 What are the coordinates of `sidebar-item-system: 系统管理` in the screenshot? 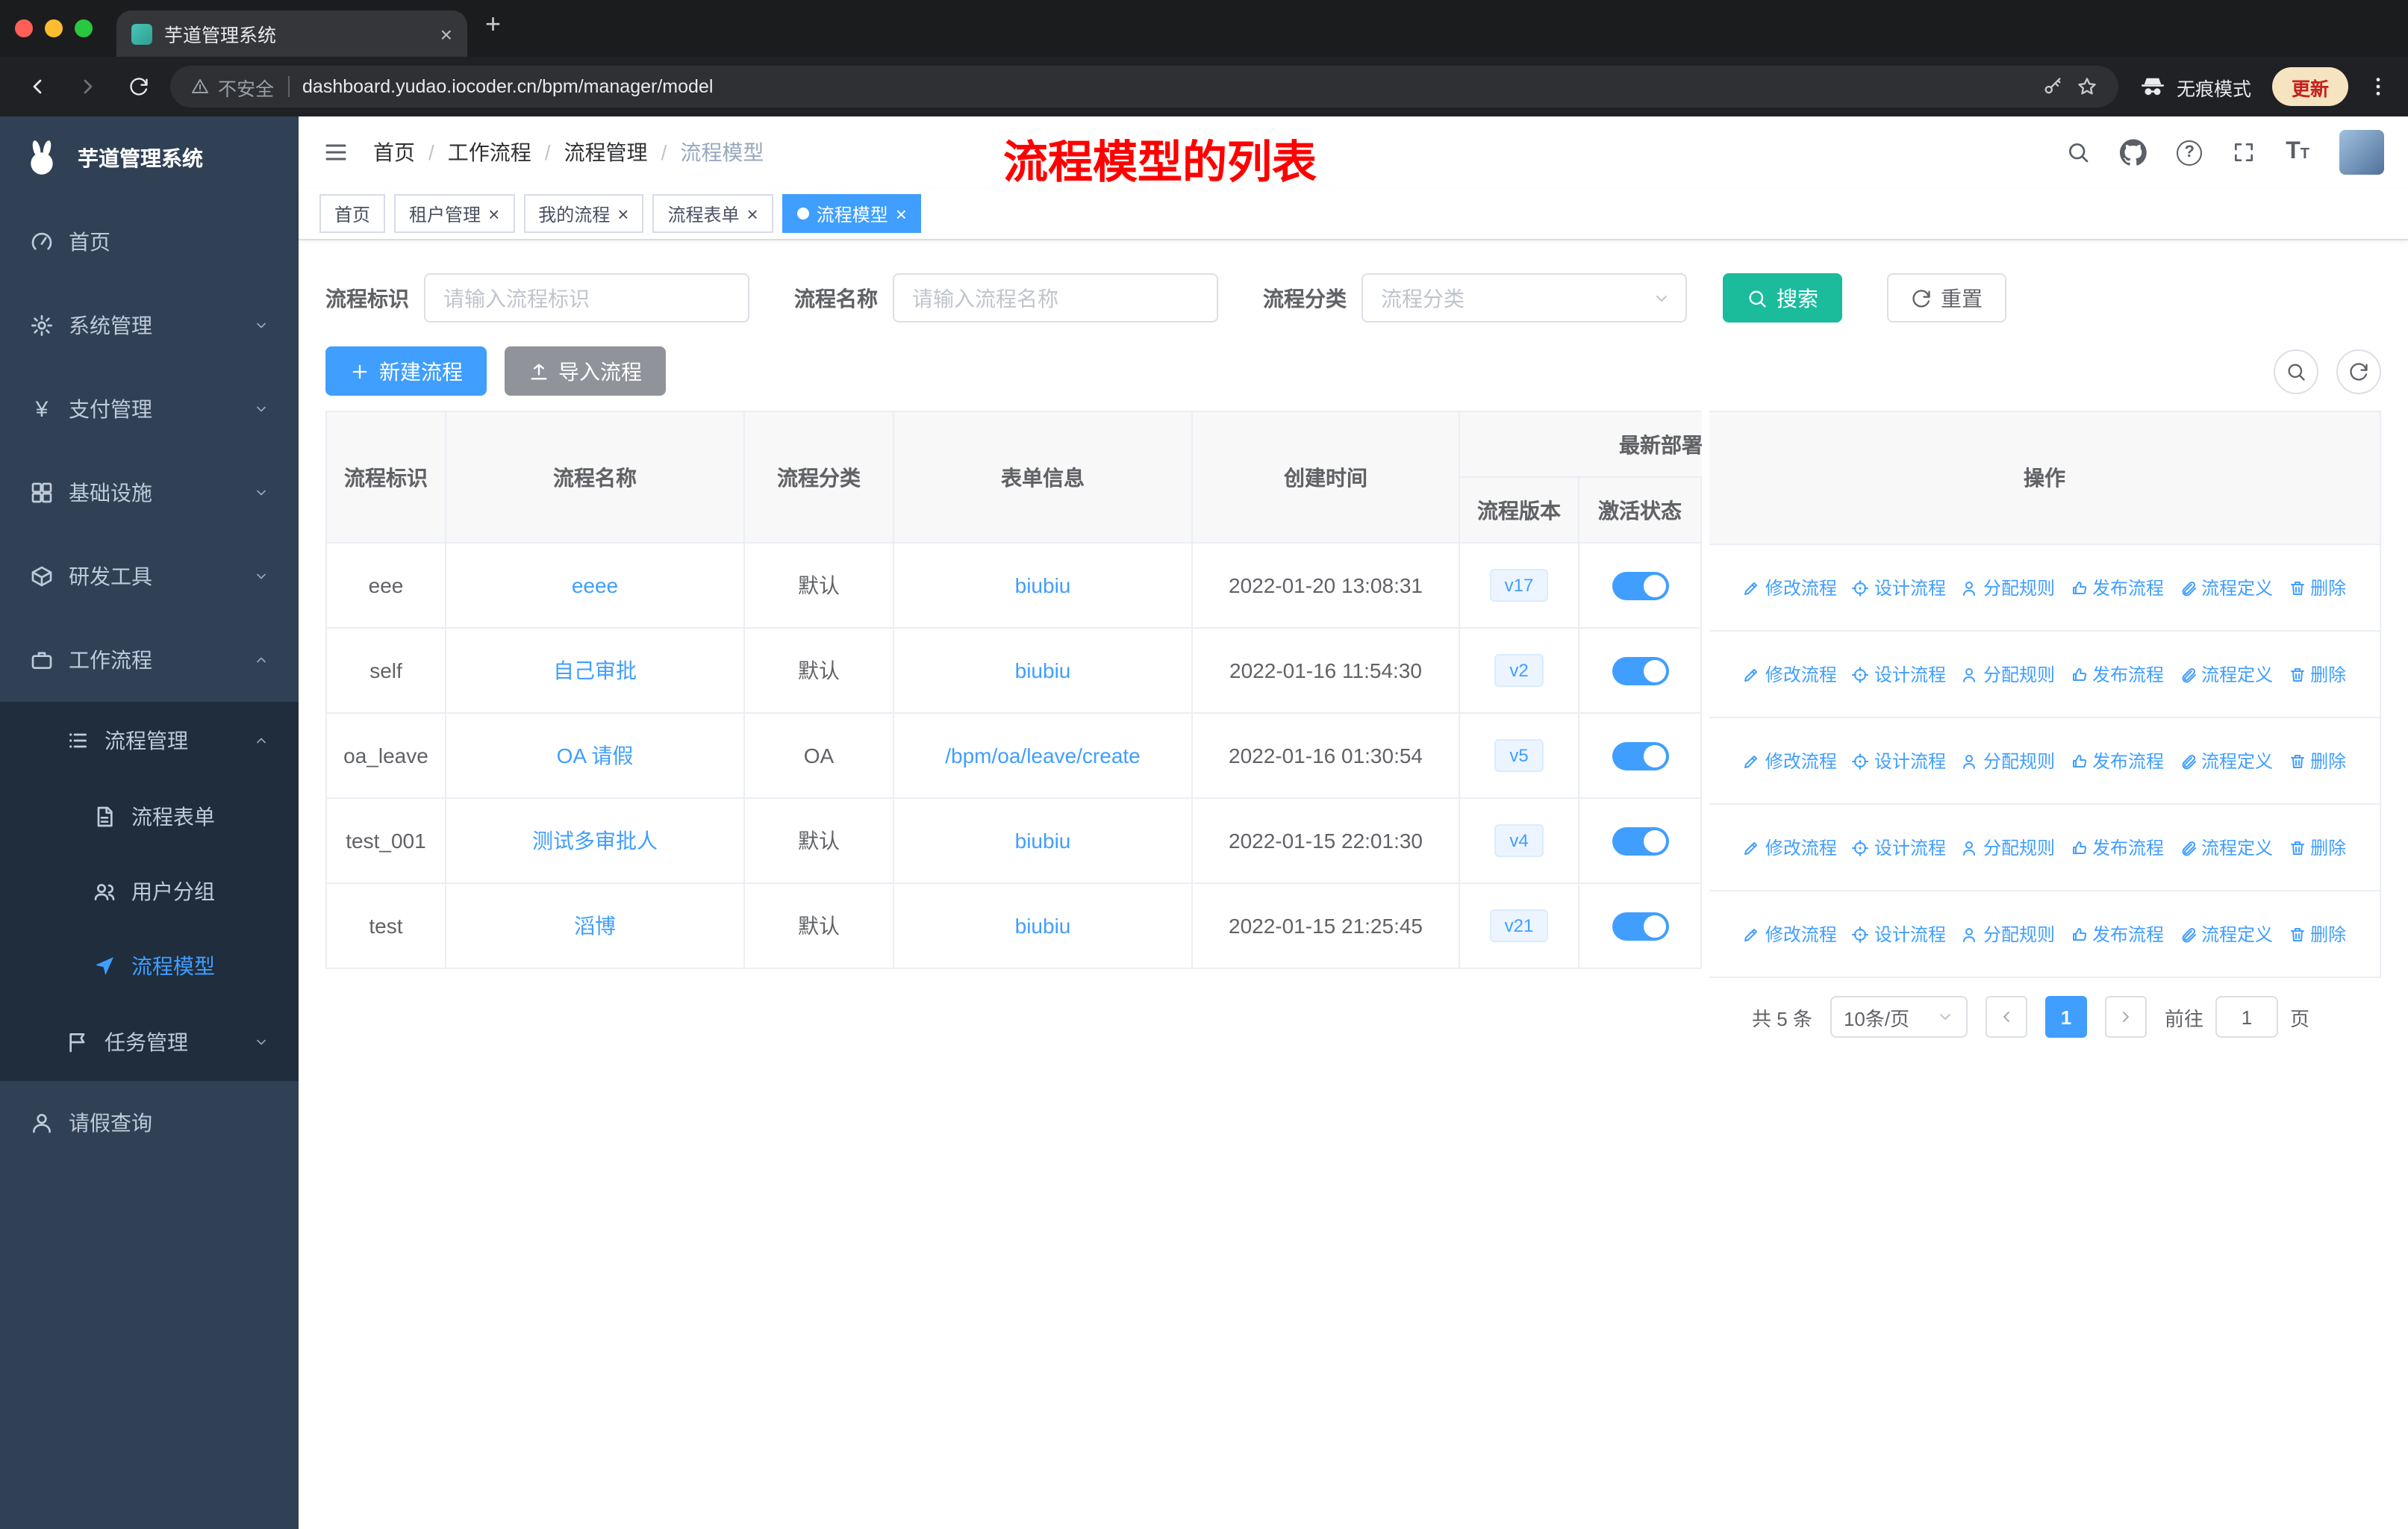 It's located at (149, 326).